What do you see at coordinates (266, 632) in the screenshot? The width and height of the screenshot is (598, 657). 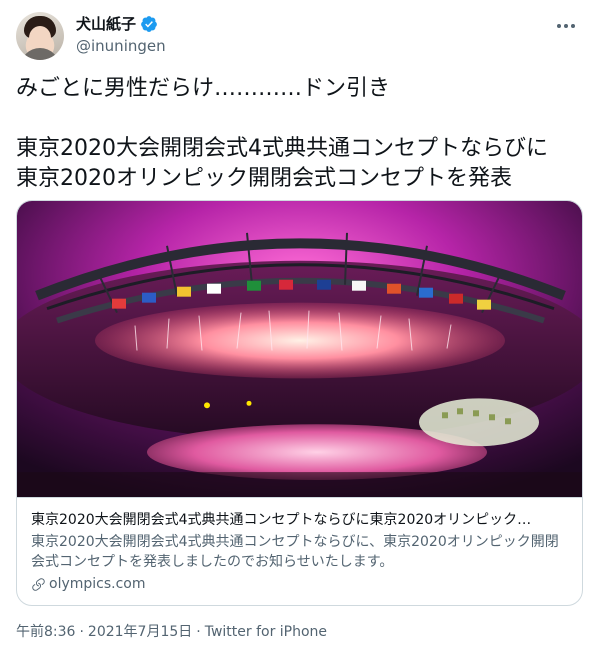 I see `tweet-source: Twitter for iPhone` at bounding box center [266, 632].